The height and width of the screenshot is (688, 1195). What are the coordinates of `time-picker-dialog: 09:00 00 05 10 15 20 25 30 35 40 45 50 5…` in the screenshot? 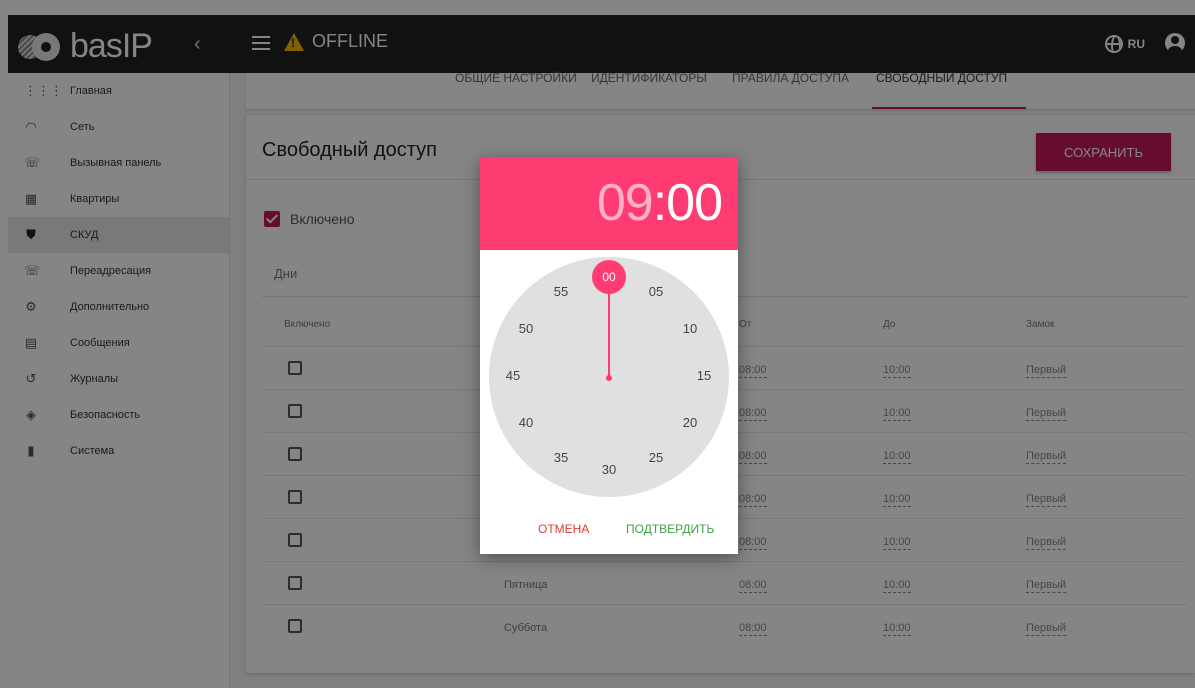 It's located at (609, 355).